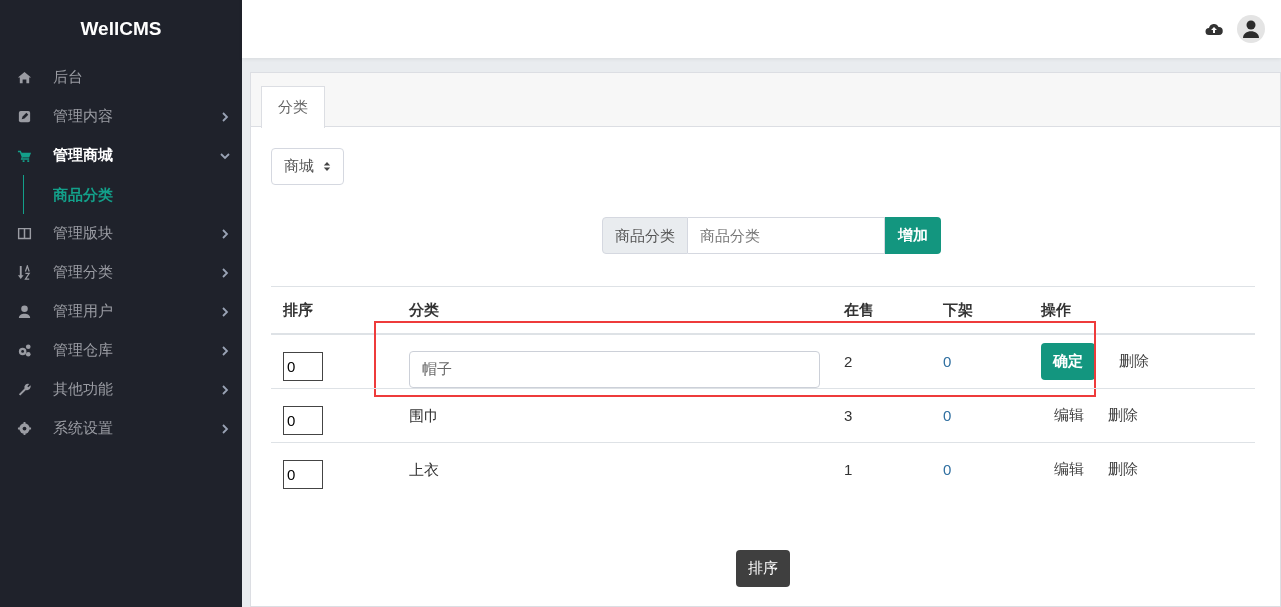 This screenshot has height=607, width=1281. What do you see at coordinates (133, 194) in the screenshot?
I see `sidebar-subitem: 商品分类` at bounding box center [133, 194].